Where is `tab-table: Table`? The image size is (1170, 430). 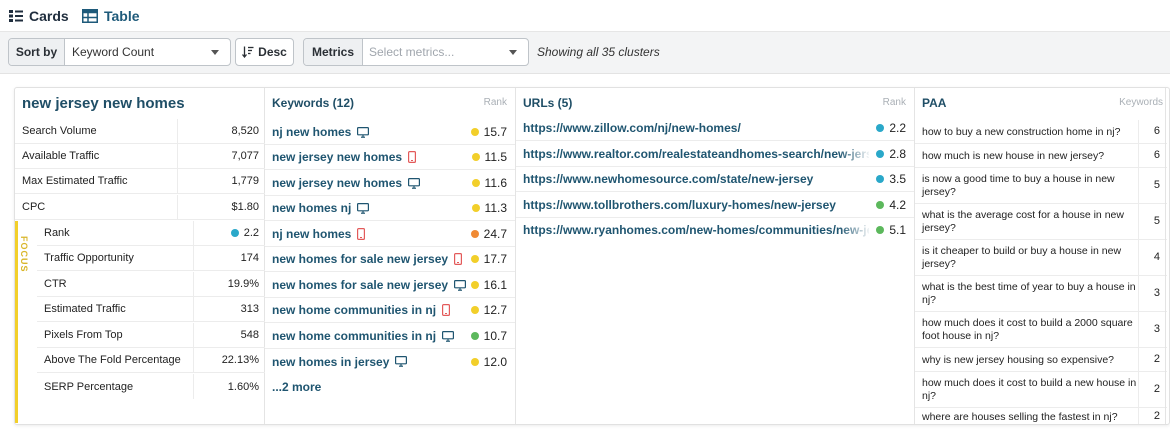 tab-table: Table is located at coordinates (111, 16).